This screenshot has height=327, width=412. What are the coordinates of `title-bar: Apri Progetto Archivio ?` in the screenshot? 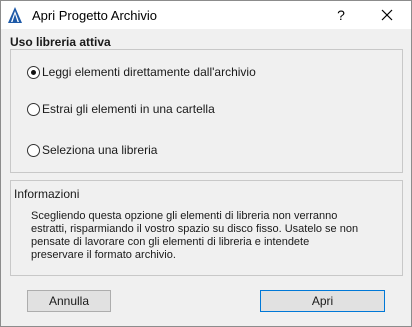 It's located at (206, 15).